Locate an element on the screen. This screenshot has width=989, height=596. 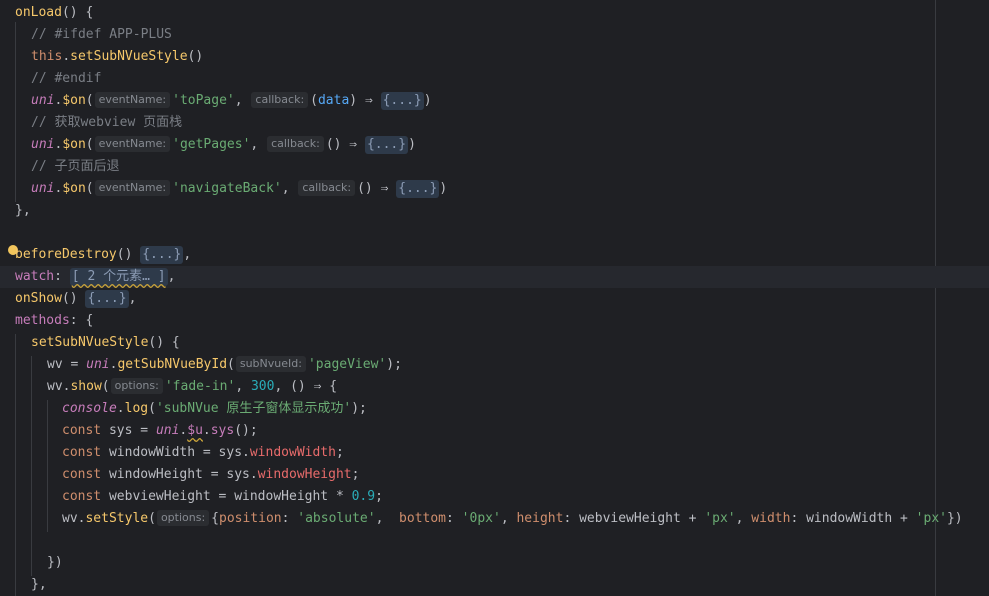
identifier: webviewHeight is located at coordinates (630, 518).